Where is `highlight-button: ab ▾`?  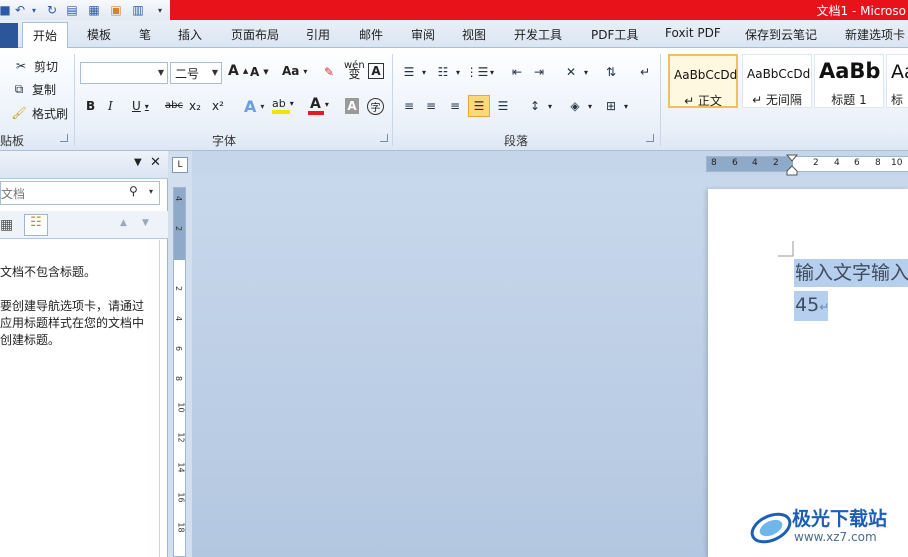
highlight-button: ab ▾ is located at coordinates (283, 105).